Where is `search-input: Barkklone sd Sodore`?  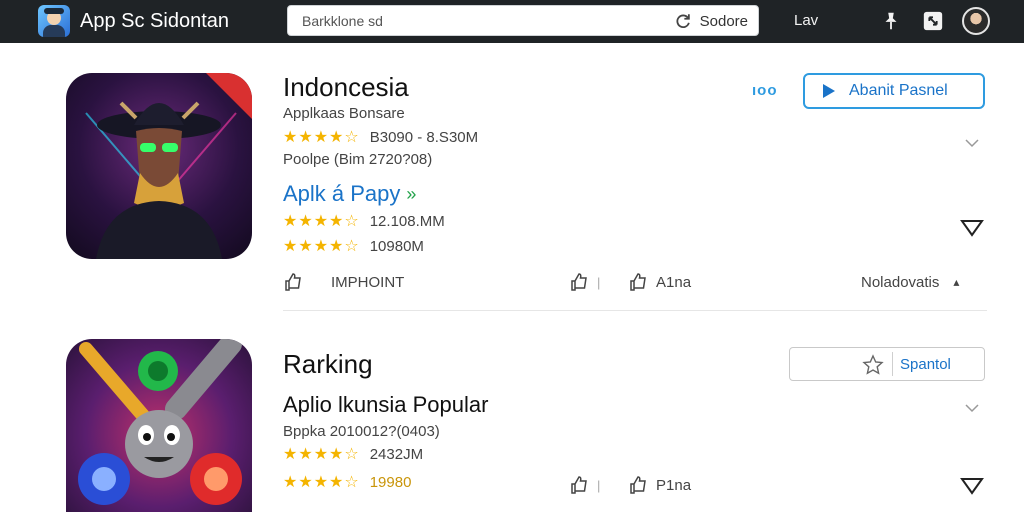 search-input: Barkklone sd Sodore is located at coordinates (523, 20).